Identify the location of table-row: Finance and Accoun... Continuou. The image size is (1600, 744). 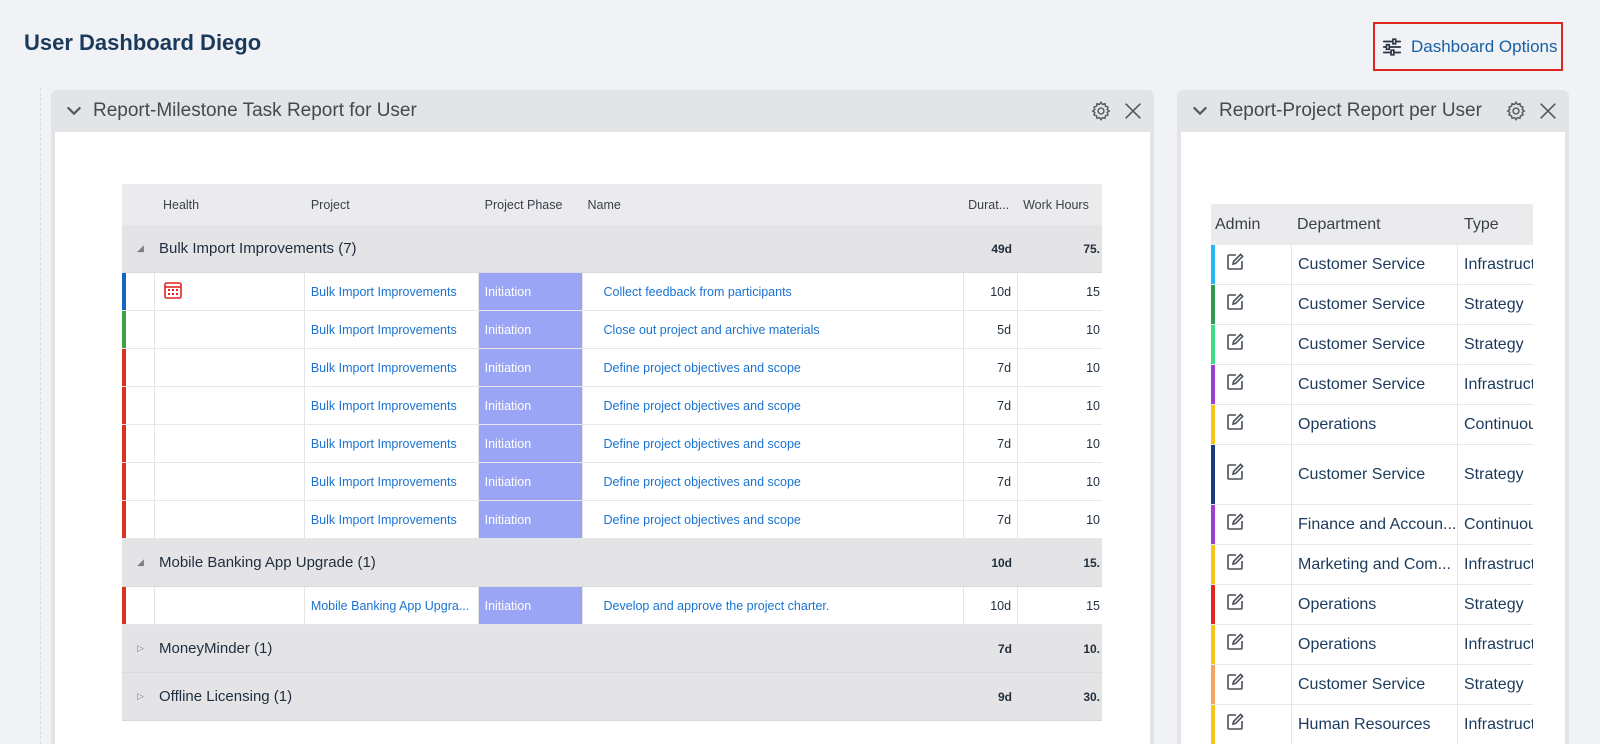
(1372, 525).